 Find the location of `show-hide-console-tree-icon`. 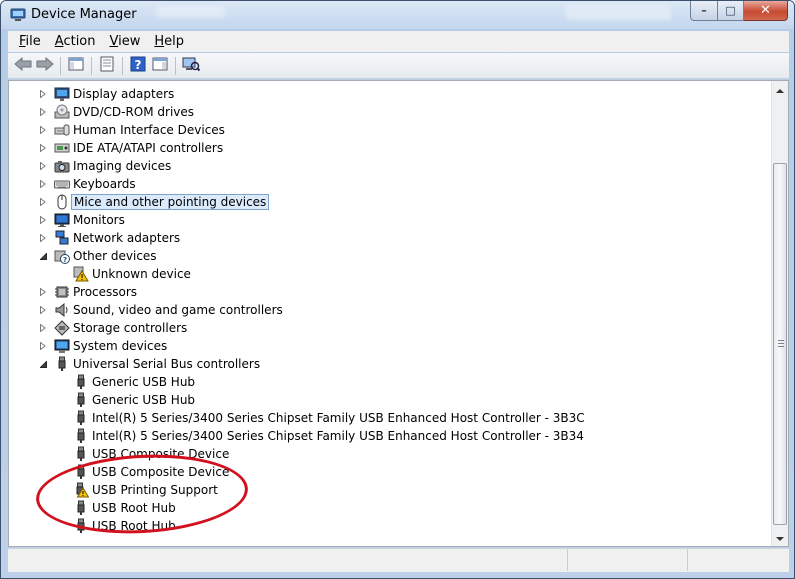

show-hide-console-tree-icon is located at coordinates (76, 65).